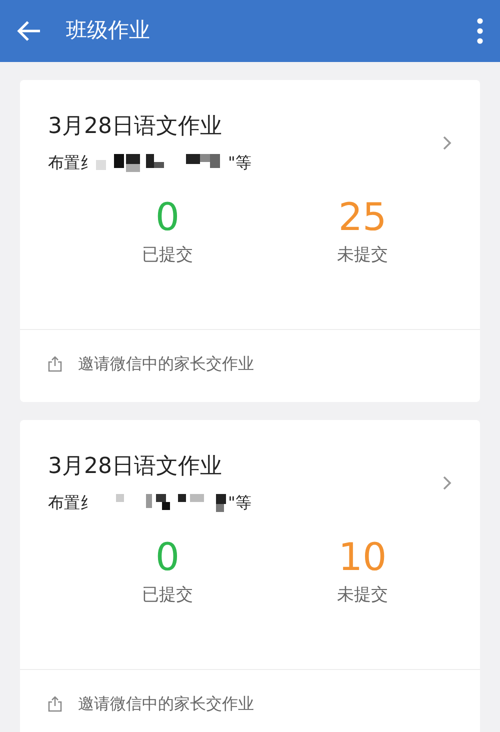  Describe the element at coordinates (108, 30) in the screenshot. I see `page-title: 班级作业` at that location.